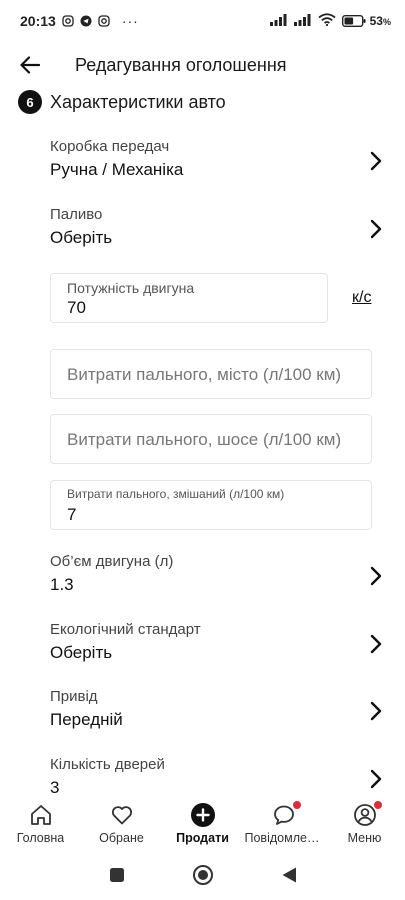  I want to click on home-system-button, so click(203, 875).